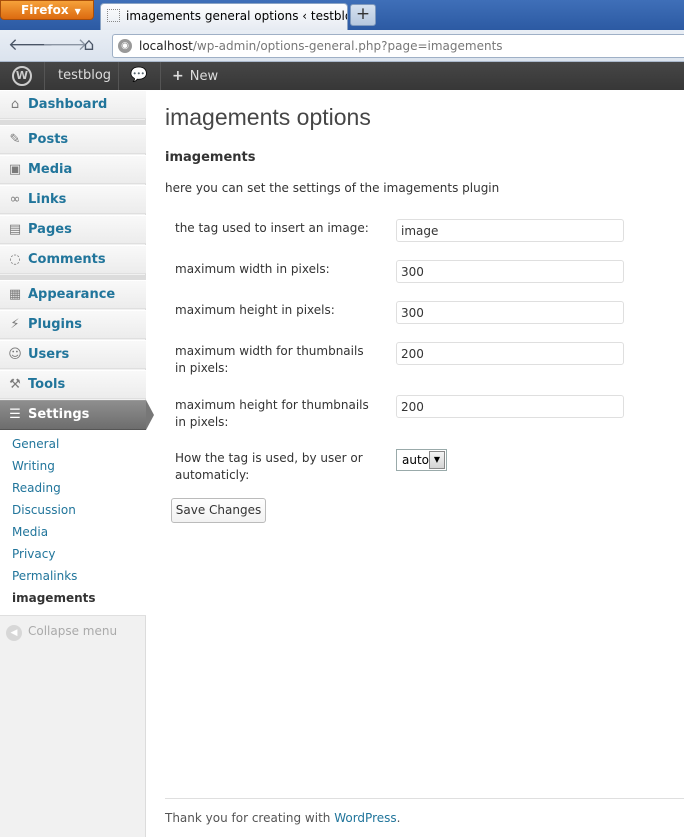 The height and width of the screenshot is (837, 684). I want to click on page-title: imagements options, so click(268, 117).